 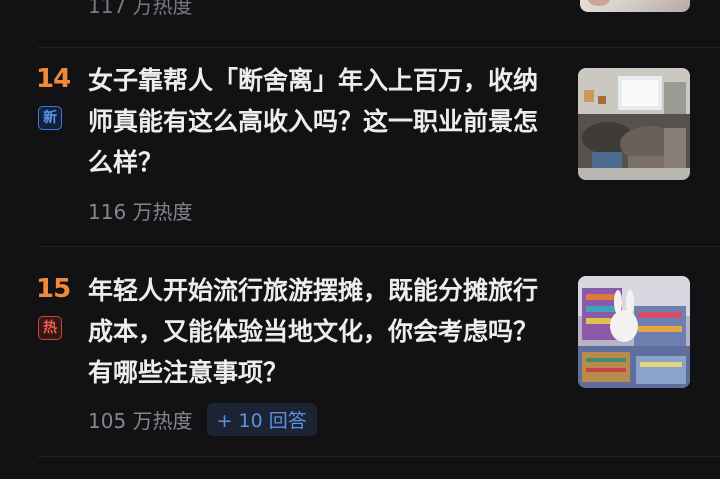 What do you see at coordinates (360, 20) in the screenshot?
I see `hot-list-item: 117 万热度` at bounding box center [360, 20].